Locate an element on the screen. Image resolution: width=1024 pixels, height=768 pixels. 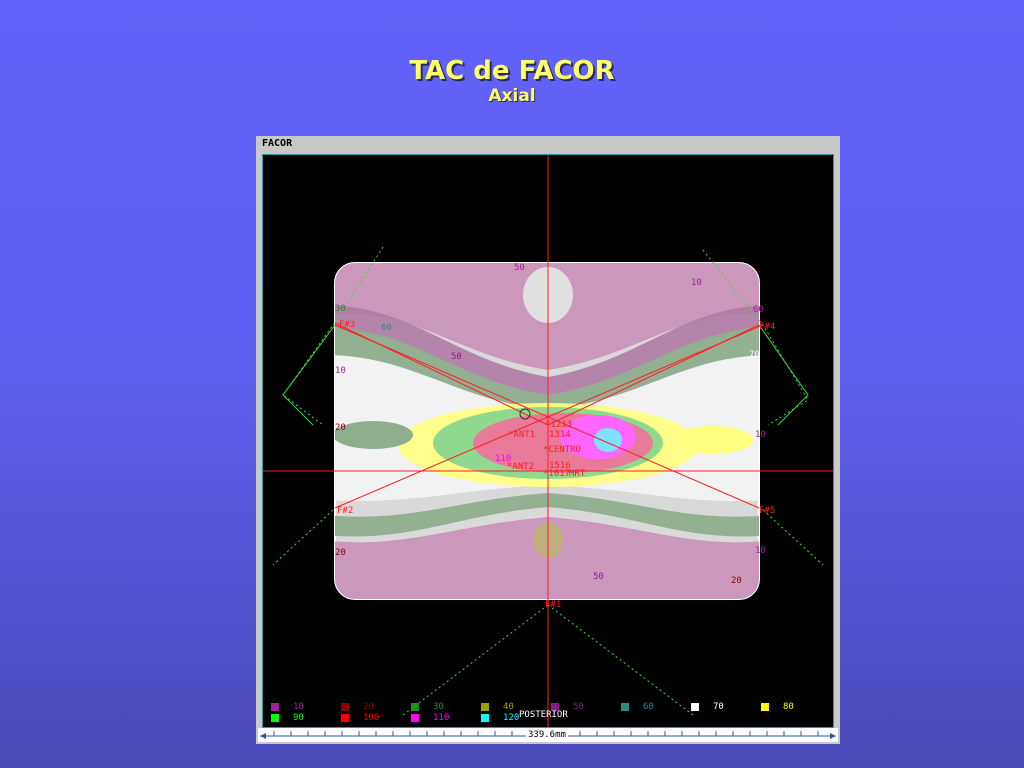
beam-f5 is located at coordinates (793, 537).